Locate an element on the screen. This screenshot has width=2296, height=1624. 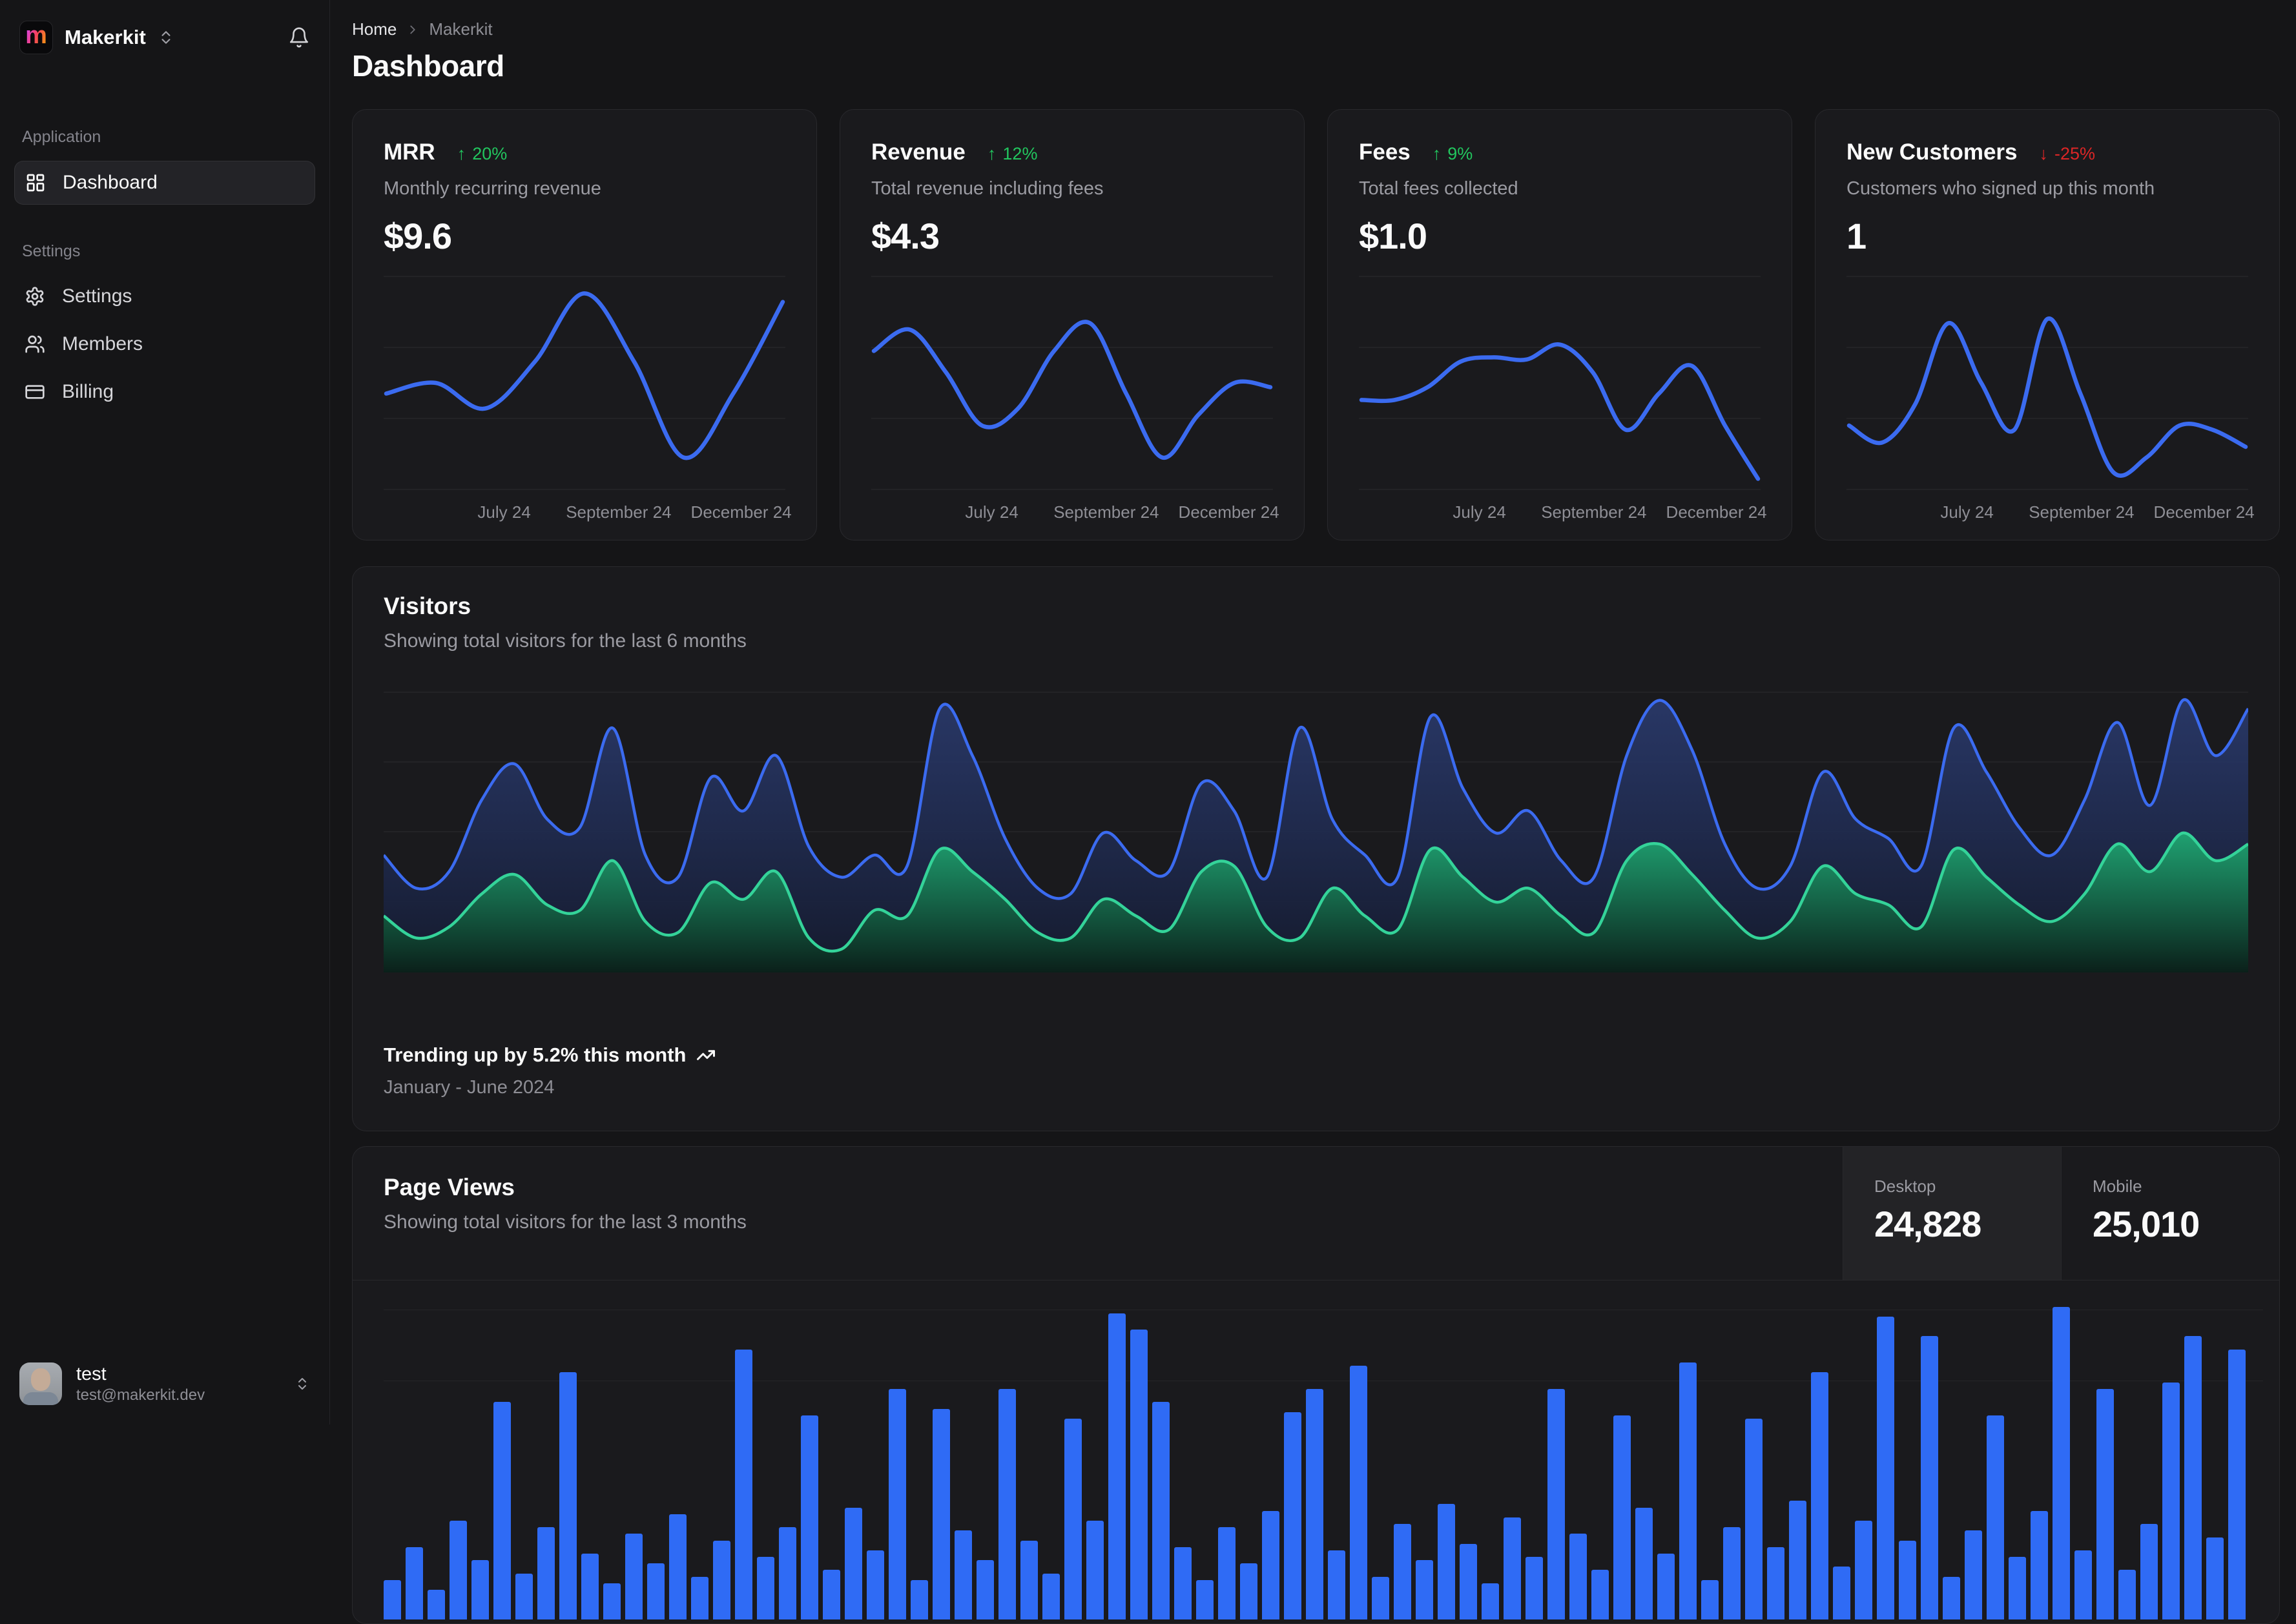
visitors-title: Visitors is located at coordinates (427, 606).